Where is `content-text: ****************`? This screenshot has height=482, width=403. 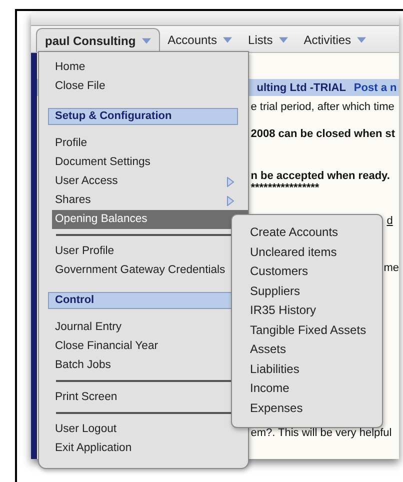 content-text: **************** is located at coordinates (285, 189).